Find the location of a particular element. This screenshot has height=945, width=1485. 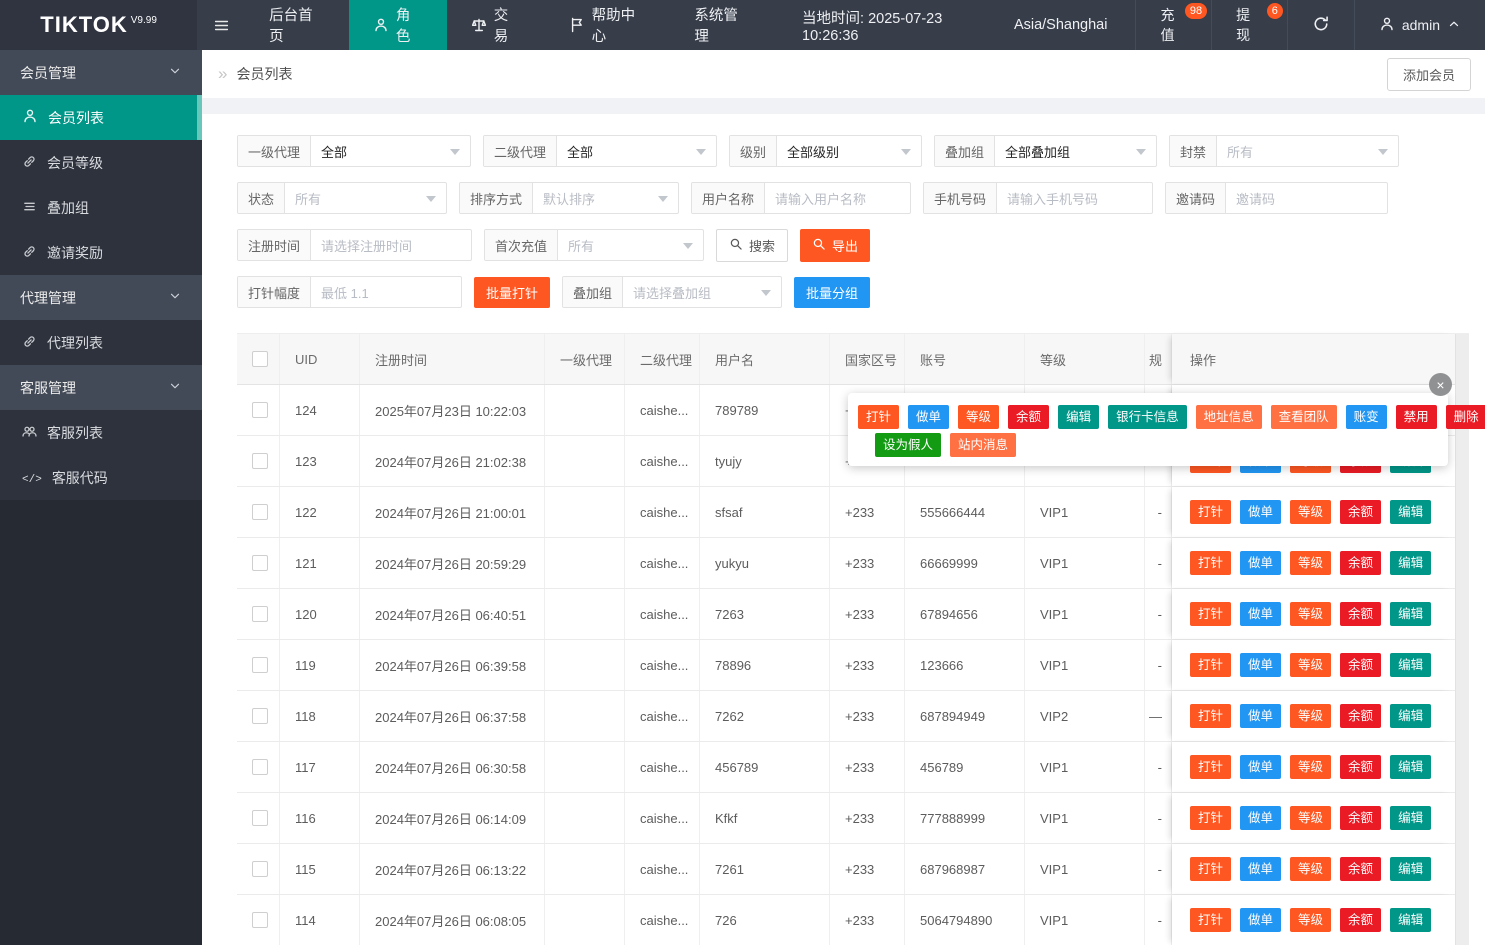

银行卡信息-button: 银行卡信息 is located at coordinates (1147, 417).